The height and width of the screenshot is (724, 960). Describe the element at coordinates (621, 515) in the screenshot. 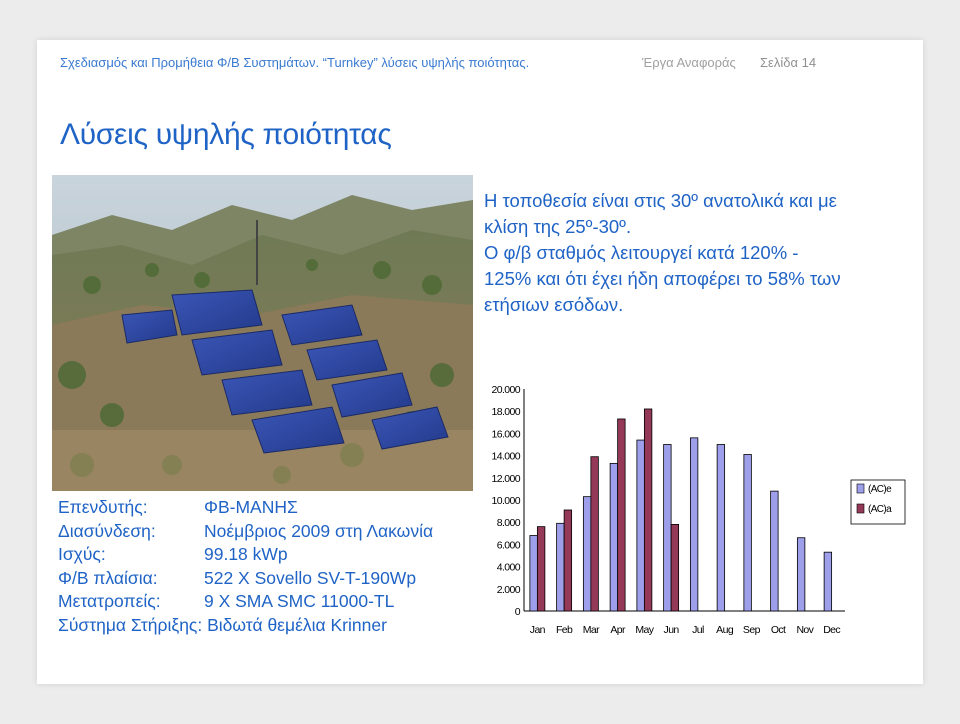

I see `bar-ACa-apr` at that location.